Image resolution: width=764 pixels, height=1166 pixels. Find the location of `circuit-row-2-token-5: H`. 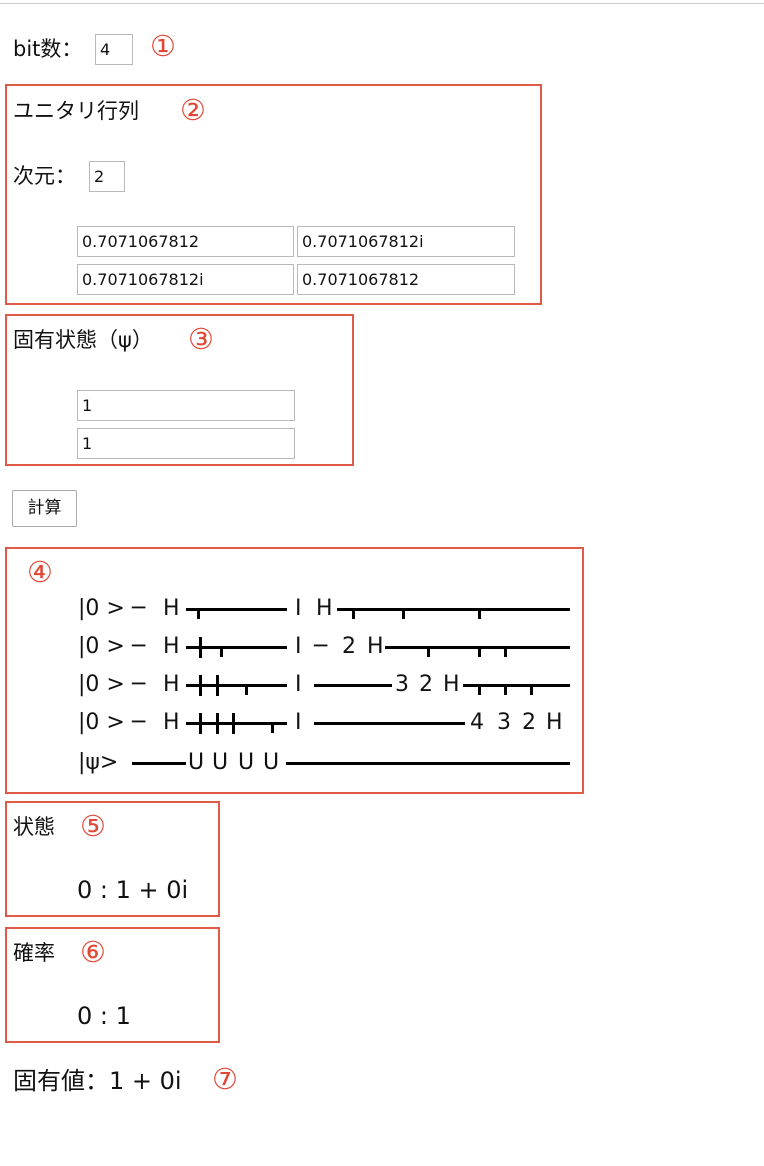

circuit-row-2-token-5: H is located at coordinates (451, 684).